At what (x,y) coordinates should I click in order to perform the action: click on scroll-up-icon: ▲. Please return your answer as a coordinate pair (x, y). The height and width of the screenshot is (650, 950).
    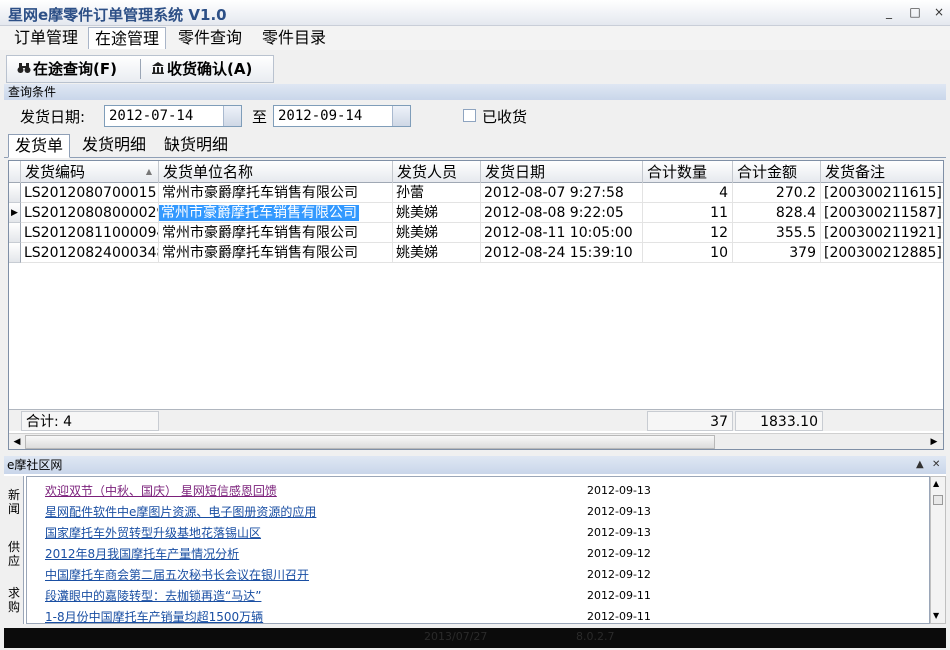
    Looking at the image, I should click on (936, 483).